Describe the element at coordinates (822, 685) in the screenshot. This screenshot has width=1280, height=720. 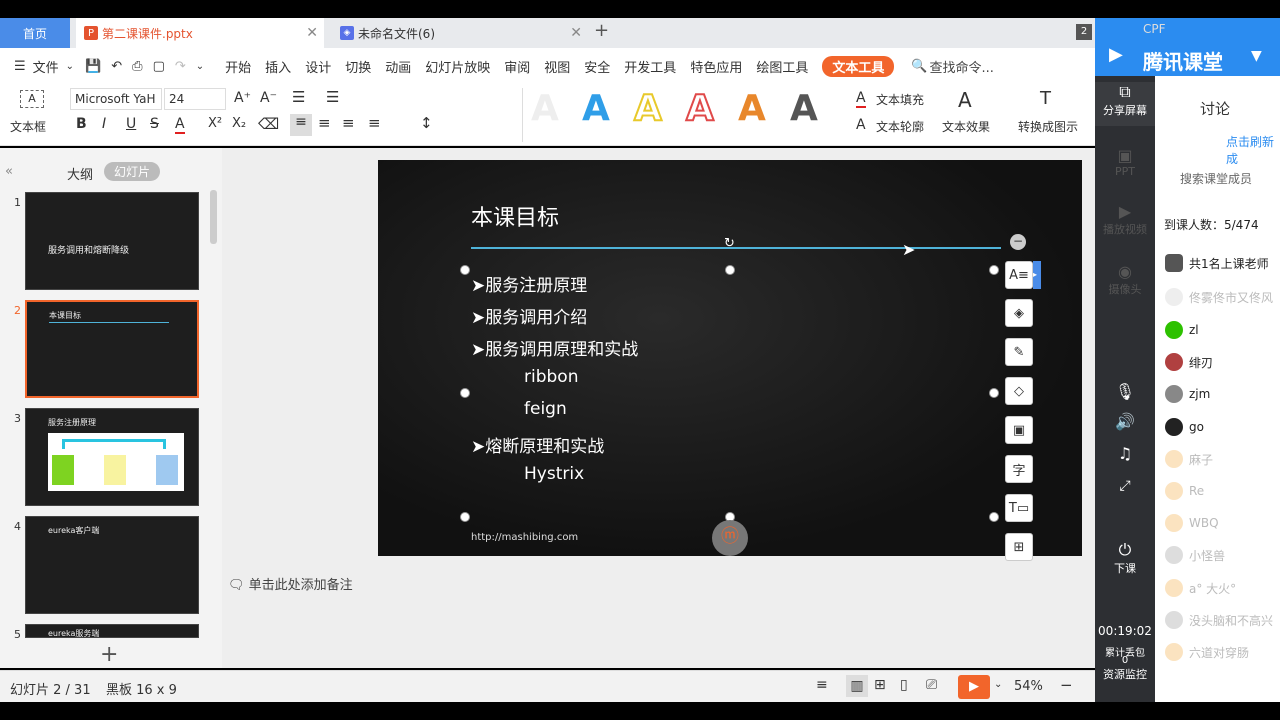
I see `notes-toggle-icon: ≡` at that location.